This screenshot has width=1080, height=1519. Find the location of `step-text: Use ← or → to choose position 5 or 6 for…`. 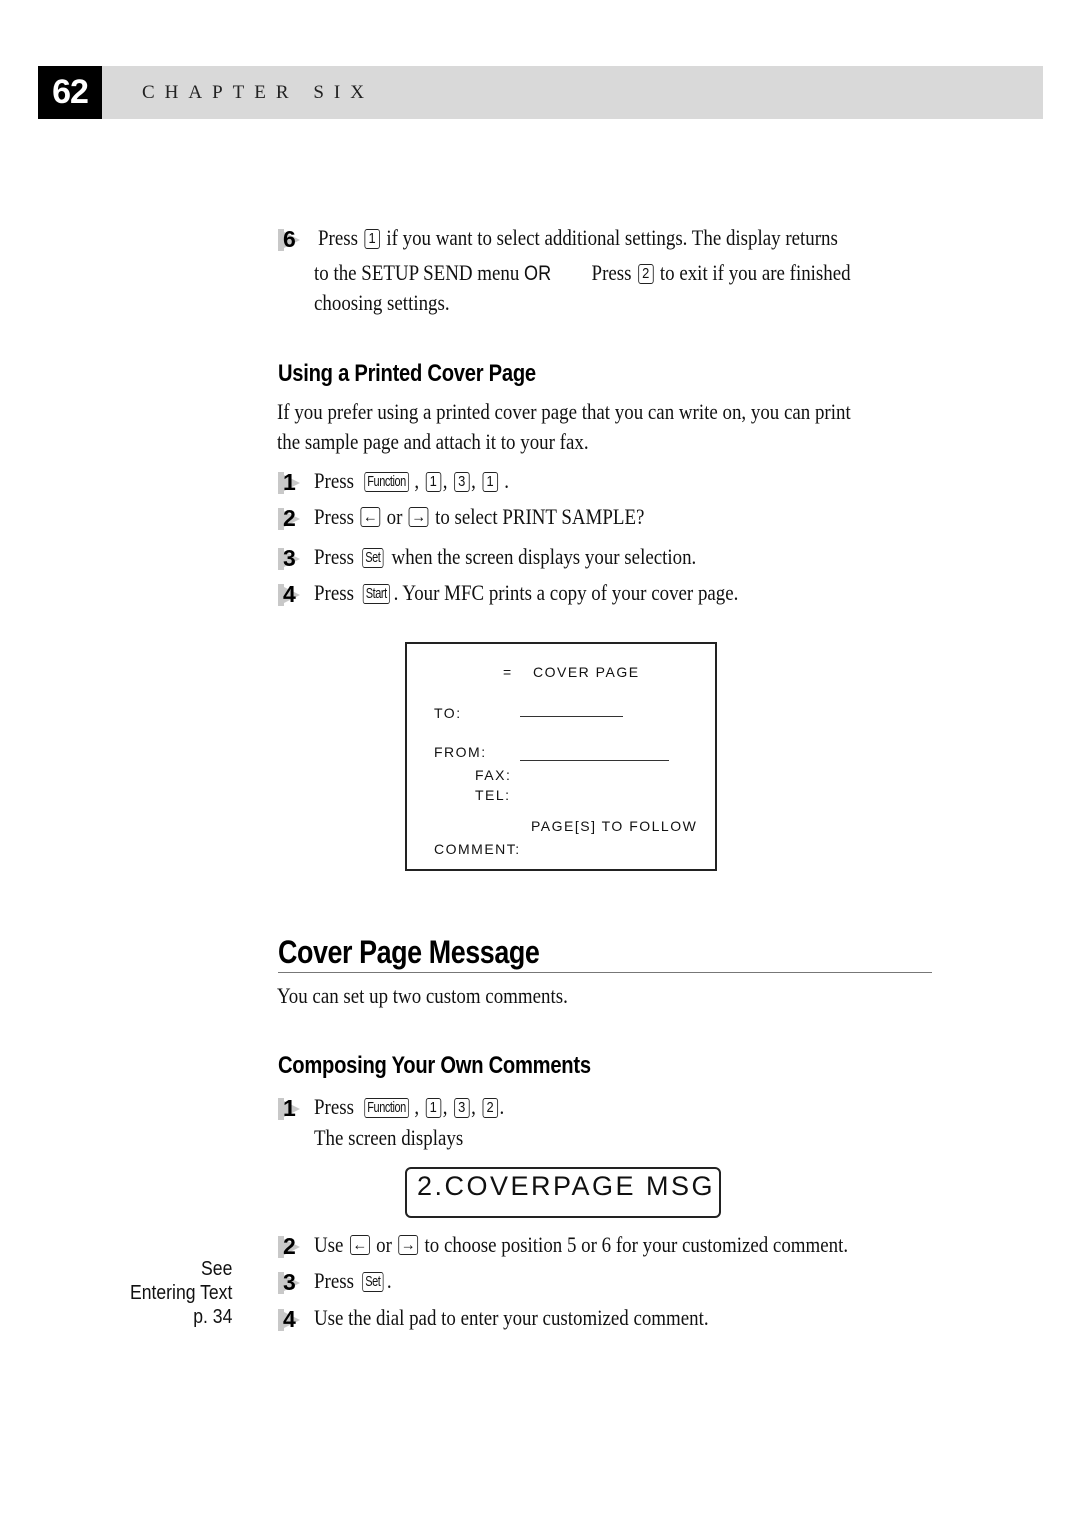

step-text: Use ← or → to choose position 5 or 6 for… is located at coordinates (581, 1244).